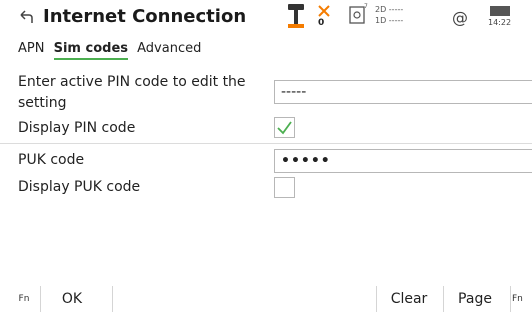 The height and width of the screenshot is (318, 532). Describe the element at coordinates (403, 161) in the screenshot. I see `puk-input: •••••` at that location.